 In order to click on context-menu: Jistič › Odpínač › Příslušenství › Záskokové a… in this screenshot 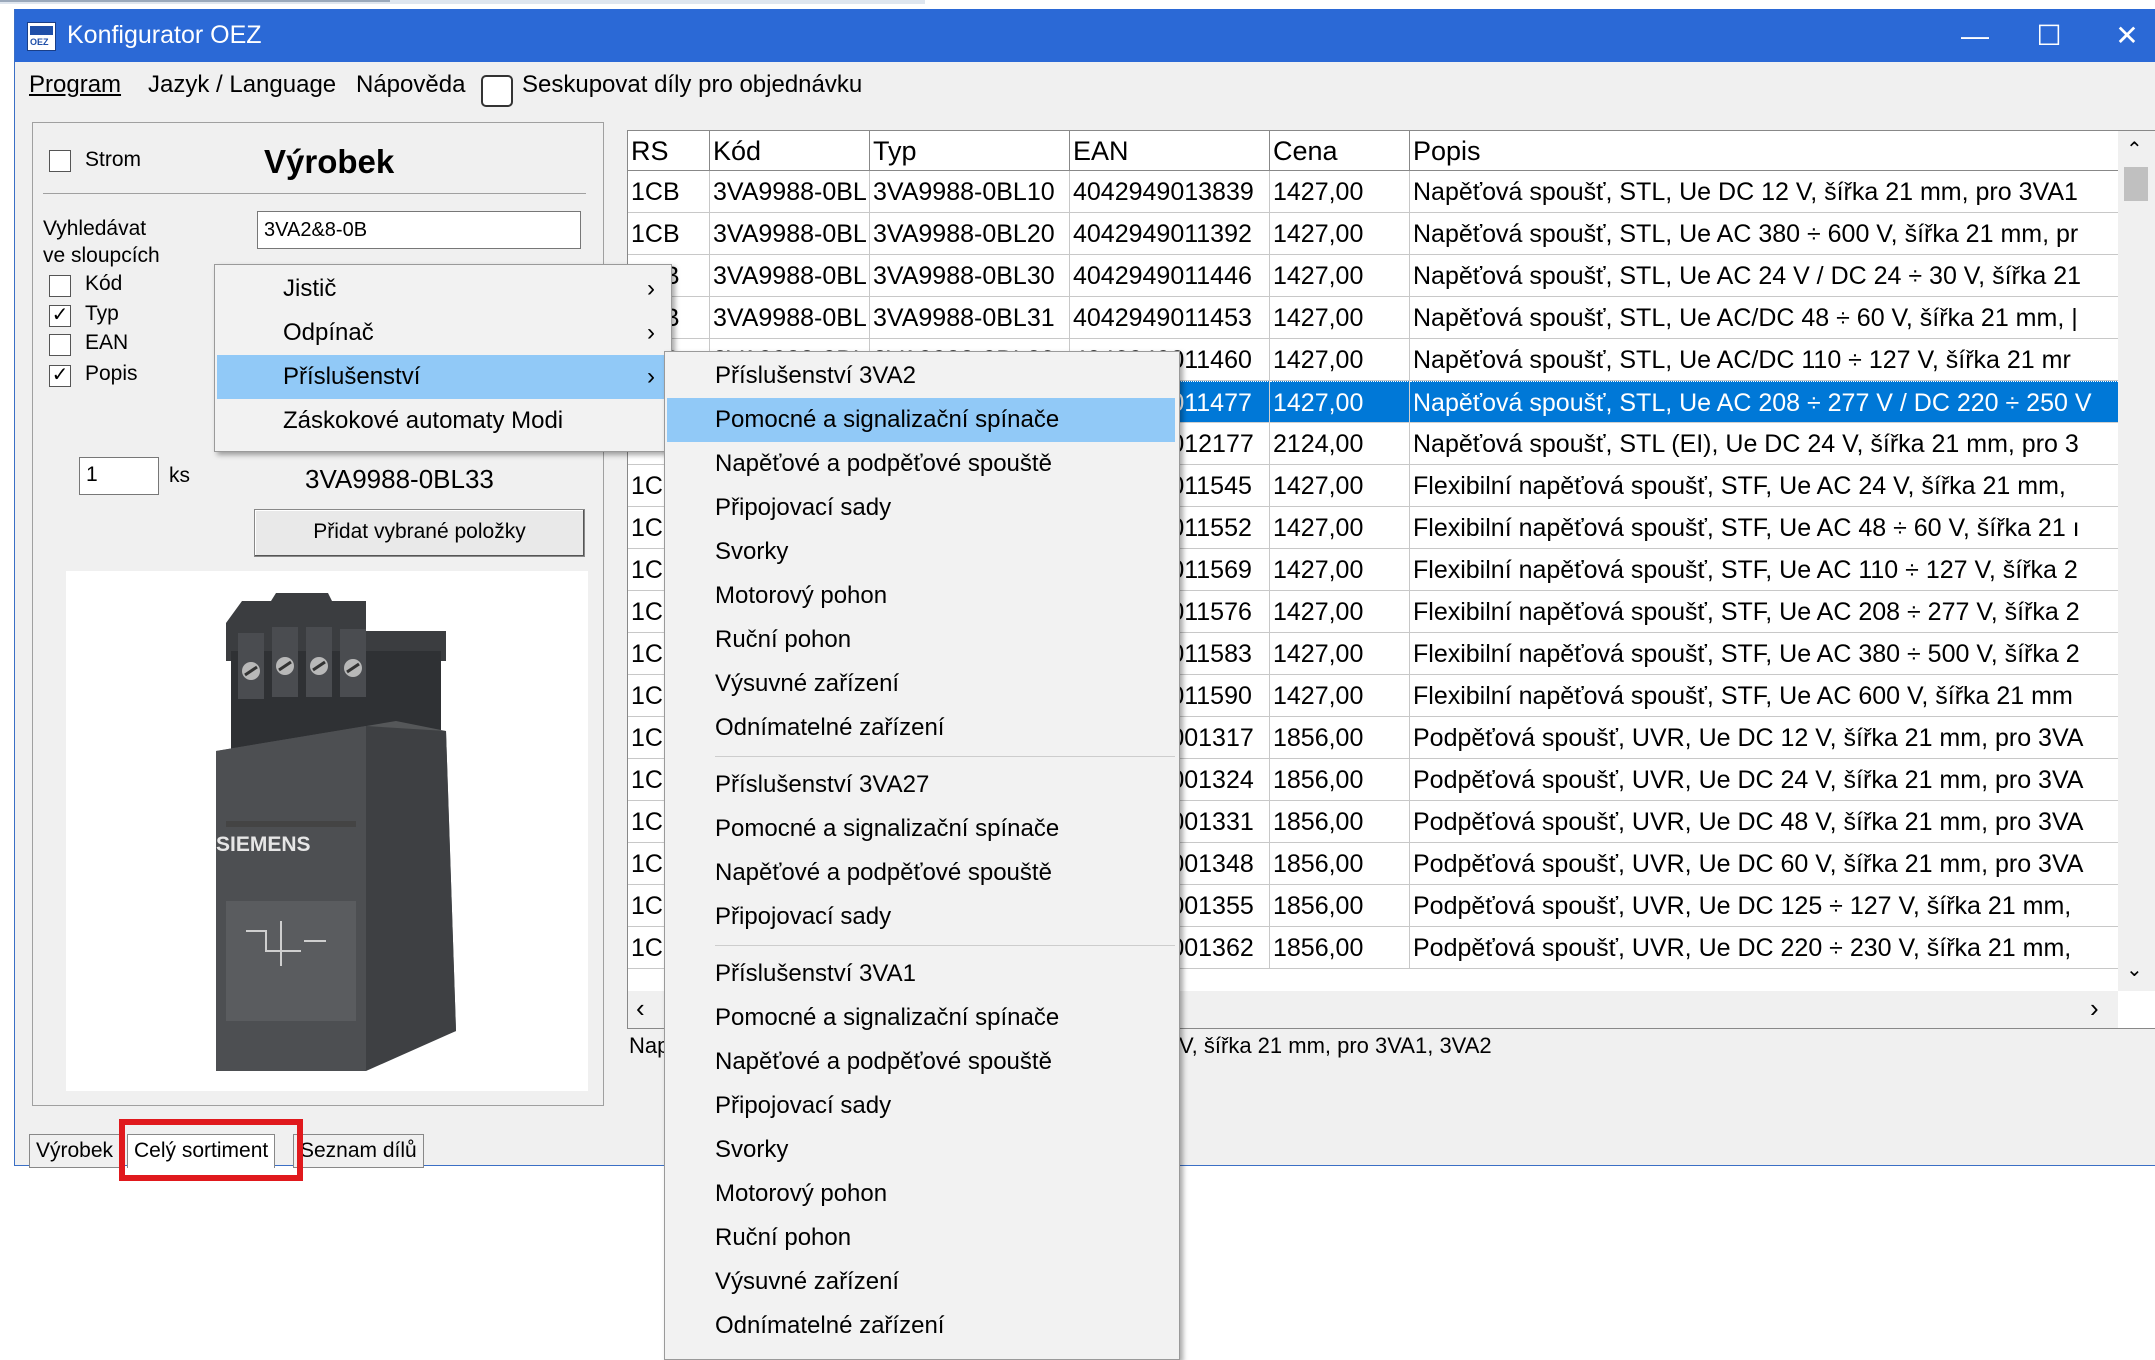, I will do `click(443, 358)`.